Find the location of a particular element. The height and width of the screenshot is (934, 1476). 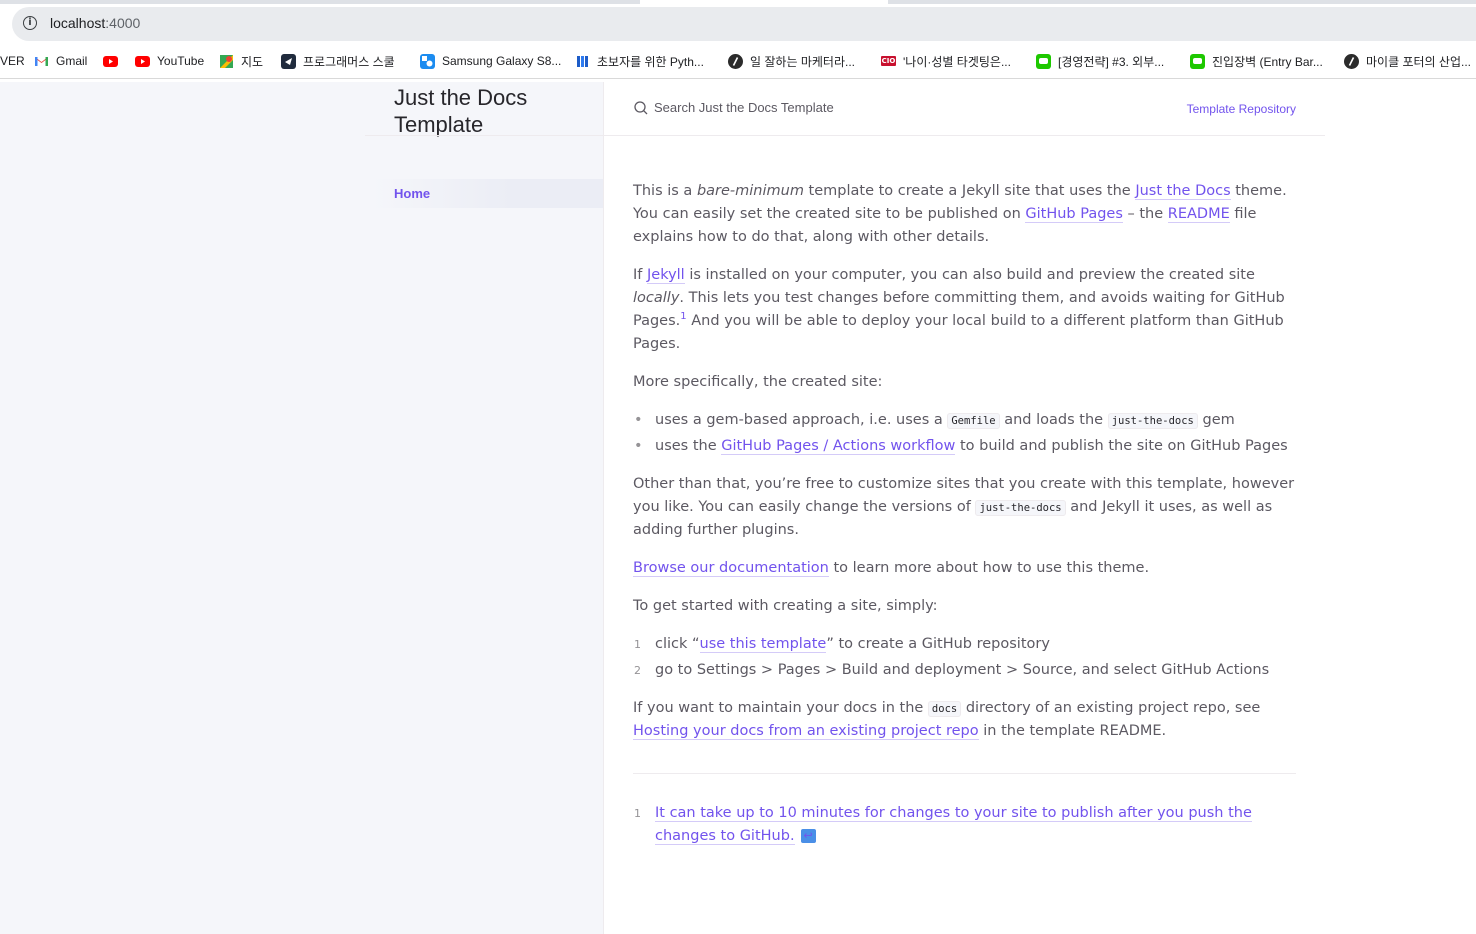

text: click “ is located at coordinates (677, 644).